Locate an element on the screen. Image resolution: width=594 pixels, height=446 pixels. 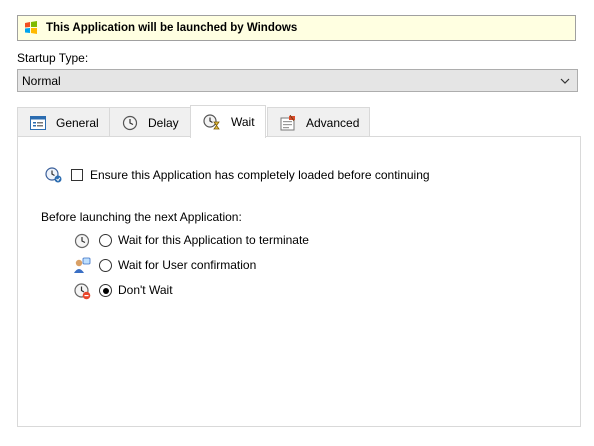
wait-terminate-radio is located at coordinates (105, 240).